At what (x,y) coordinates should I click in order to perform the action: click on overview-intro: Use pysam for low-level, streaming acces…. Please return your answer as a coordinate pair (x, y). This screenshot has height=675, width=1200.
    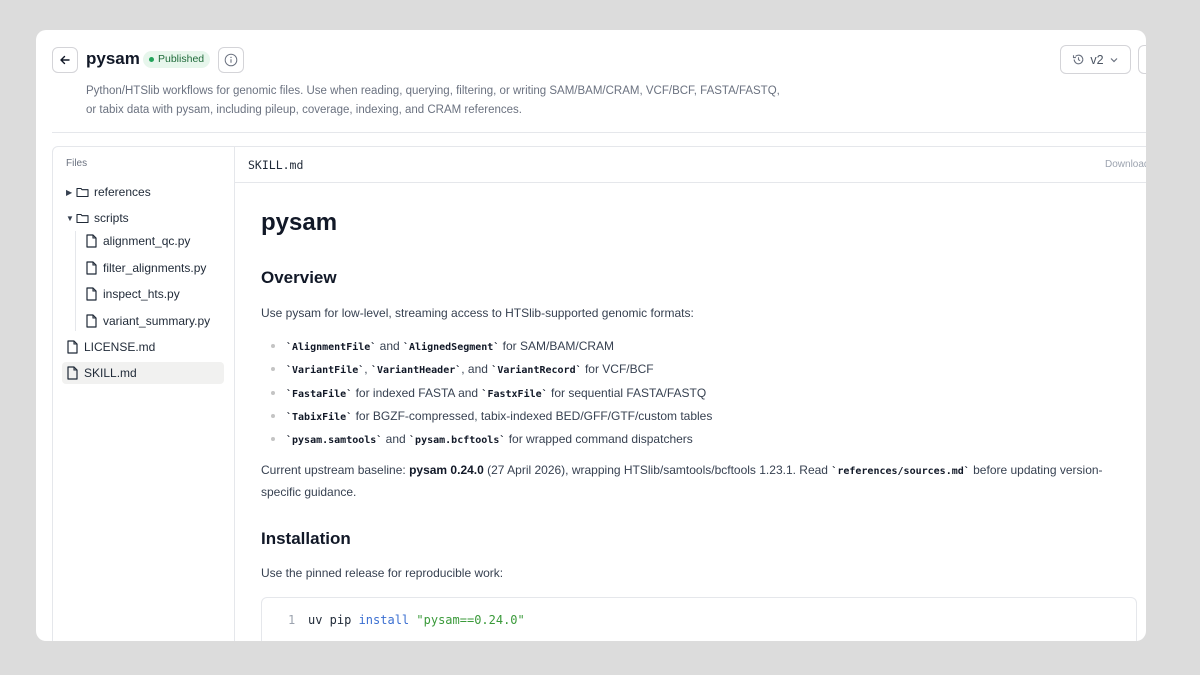
    Looking at the image, I should click on (477, 313).